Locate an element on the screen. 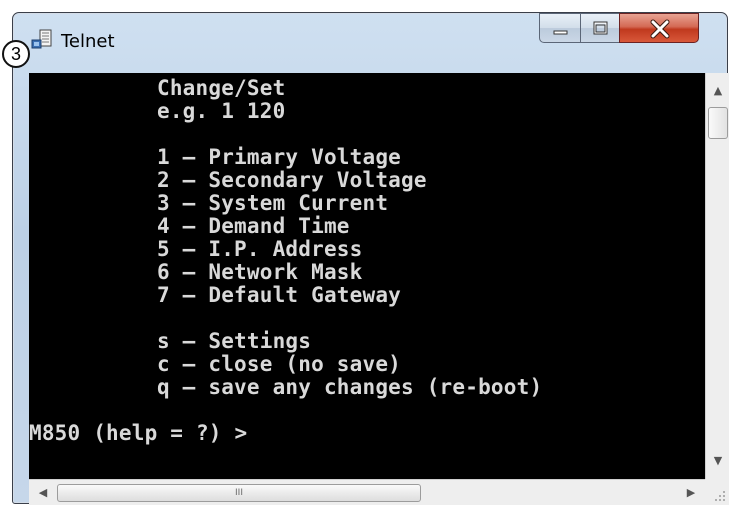 The height and width of the screenshot is (516, 740). console-line: q – save any changes (re-boot) is located at coordinates (350, 387).